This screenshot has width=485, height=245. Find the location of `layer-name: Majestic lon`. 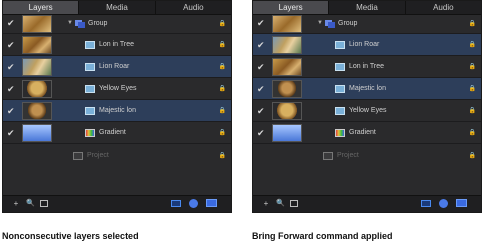

layer-name: Majestic lon is located at coordinates (117, 110).